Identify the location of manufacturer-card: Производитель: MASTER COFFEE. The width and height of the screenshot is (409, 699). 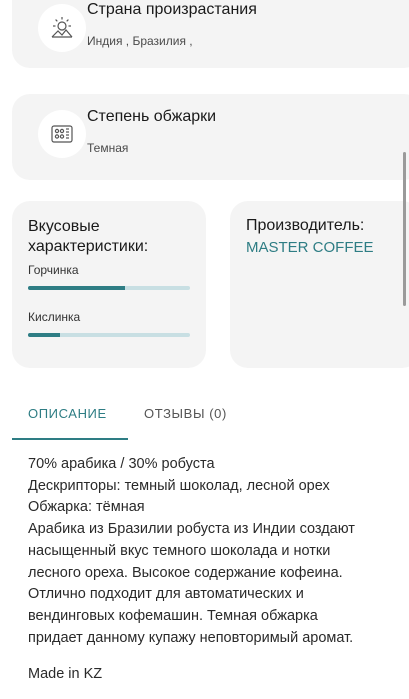
(319, 284).